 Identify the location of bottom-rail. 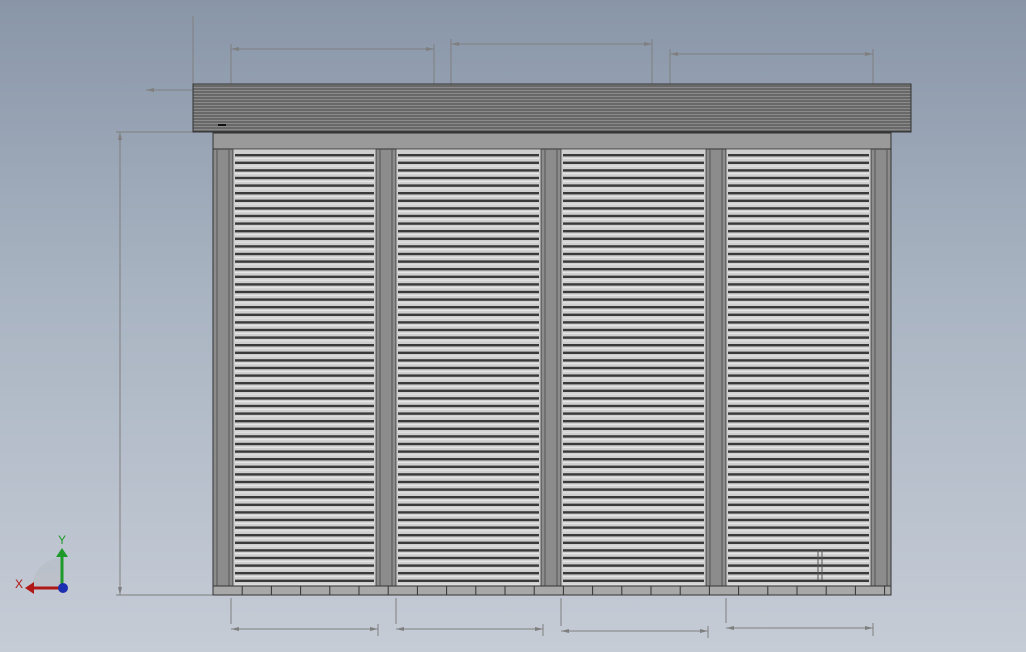
(552, 590).